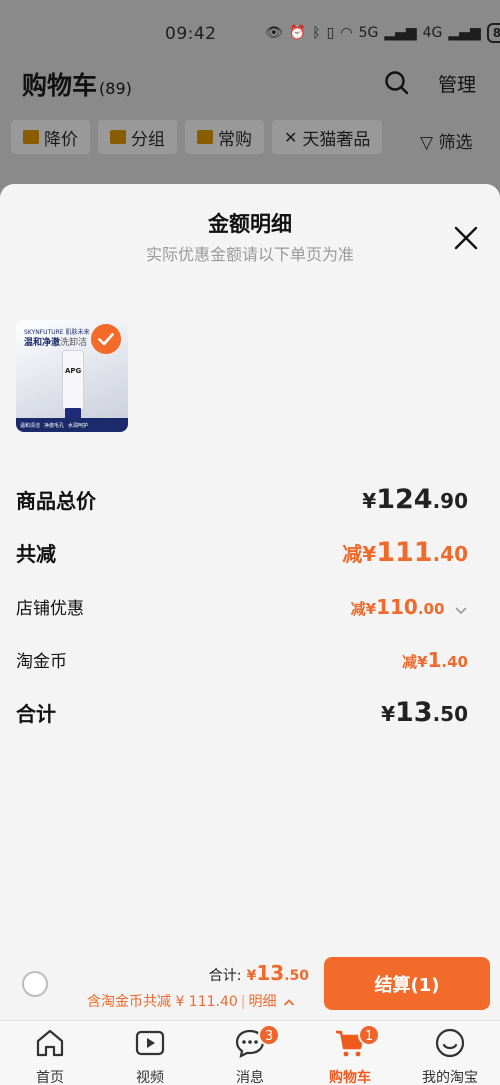  What do you see at coordinates (455, 143) in the screenshot?
I see `filter-button-label: 筛选` at bounding box center [455, 143].